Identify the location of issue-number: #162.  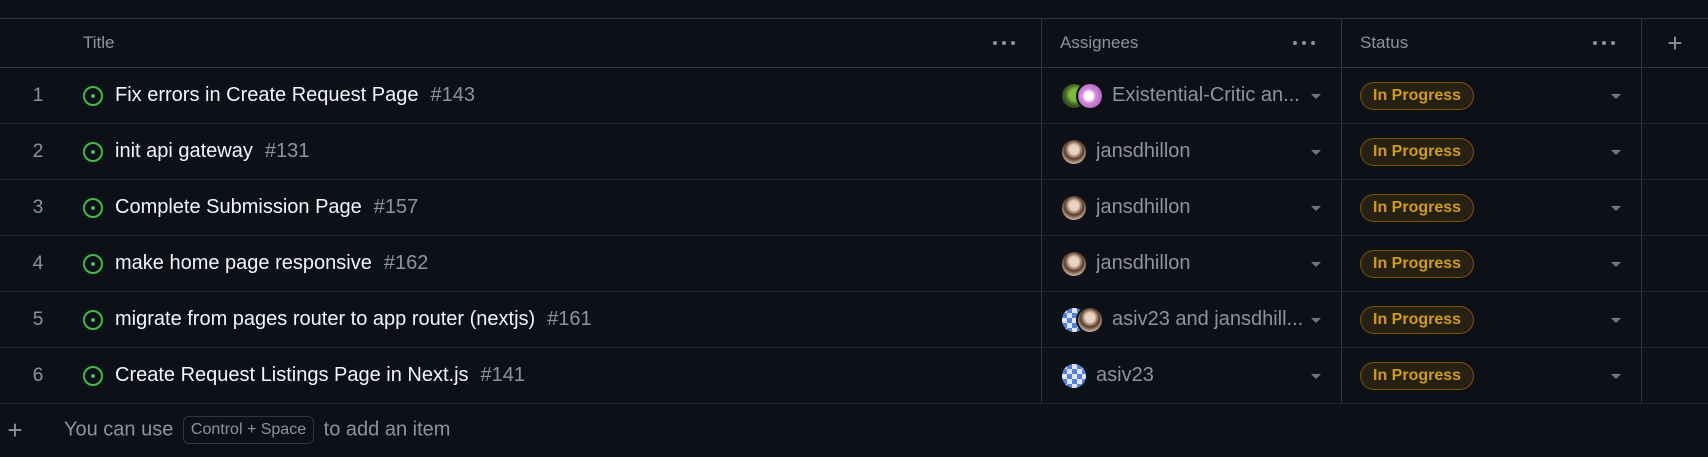
(406, 263).